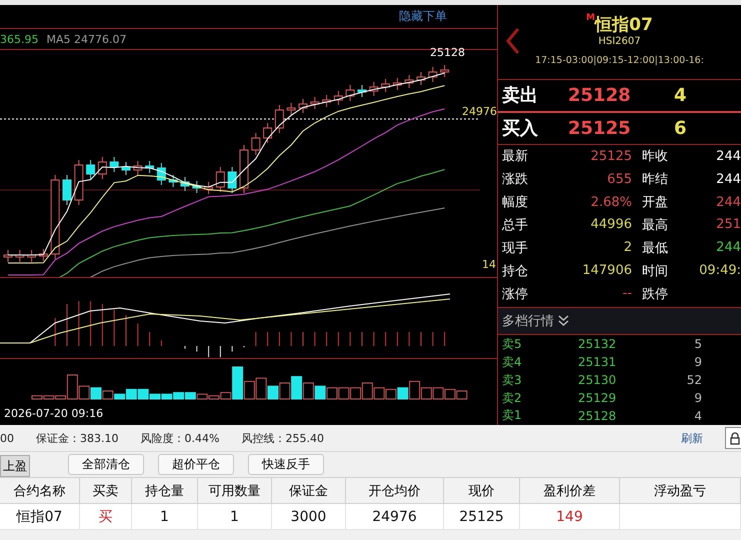 The height and width of the screenshot is (540, 741). I want to click on depth-level: 卖1, so click(512, 415).